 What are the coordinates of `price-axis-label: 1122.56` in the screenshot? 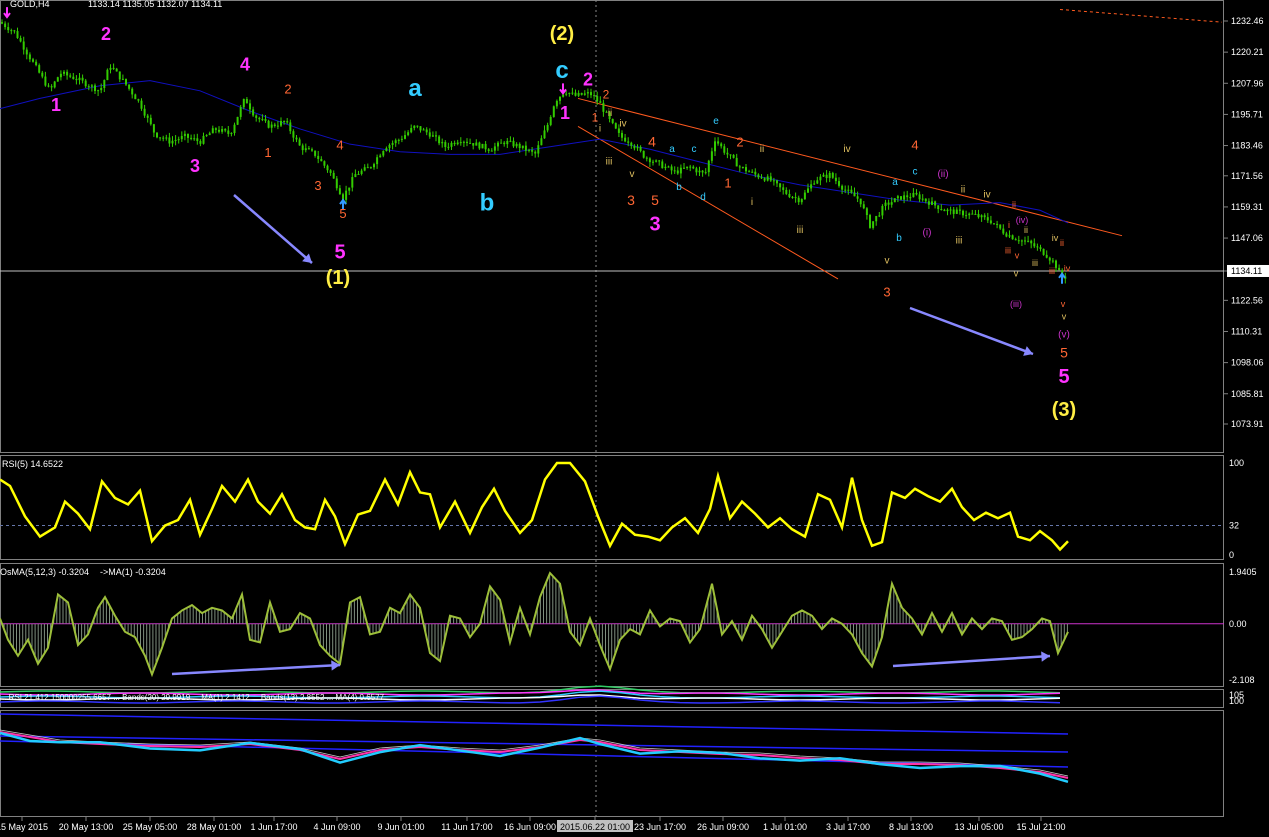 It's located at (1247, 300).